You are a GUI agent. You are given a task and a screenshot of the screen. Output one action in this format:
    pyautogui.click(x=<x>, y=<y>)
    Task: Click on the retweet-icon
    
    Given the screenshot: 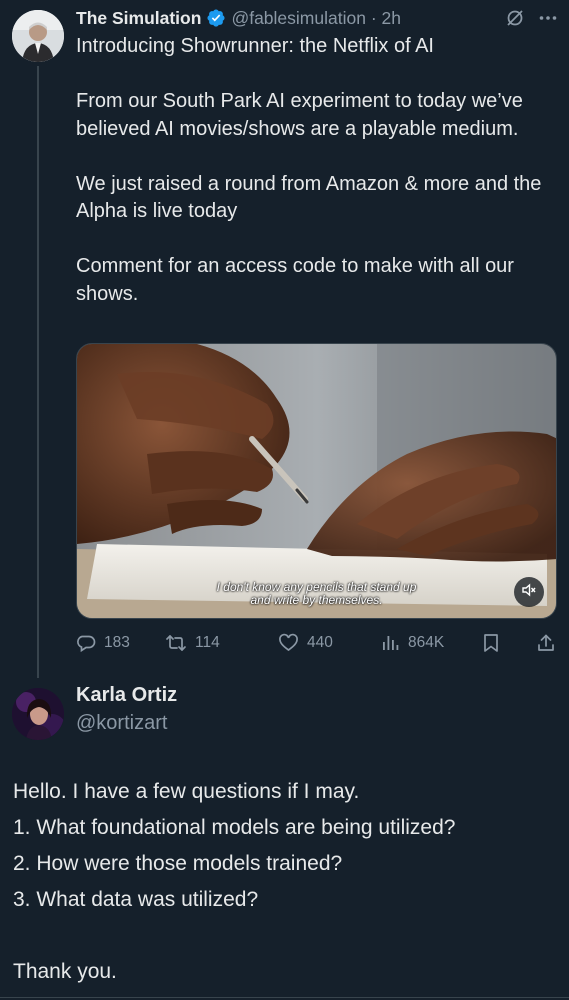 What is the action you would take?
    pyautogui.click(x=176, y=643)
    